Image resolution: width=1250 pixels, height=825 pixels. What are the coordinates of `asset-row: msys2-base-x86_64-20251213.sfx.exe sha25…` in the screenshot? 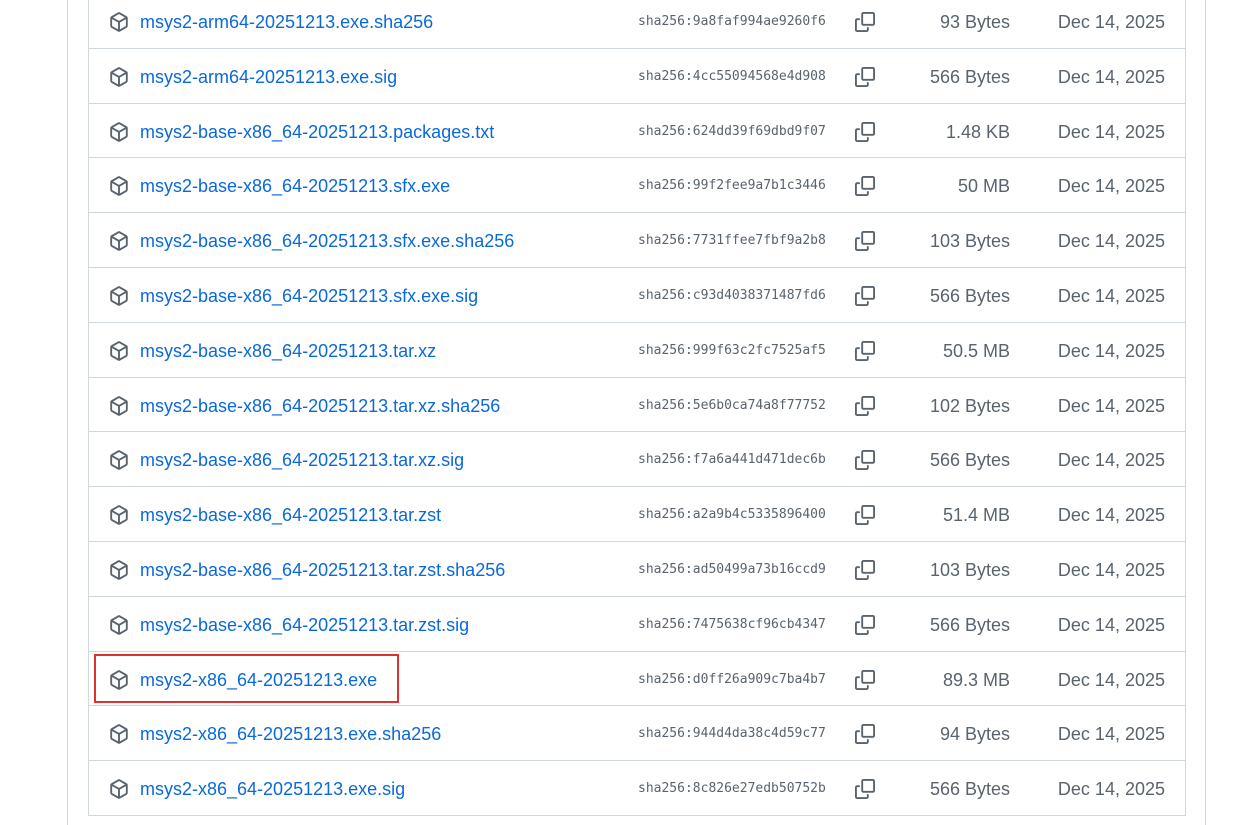 It's located at (637, 186).